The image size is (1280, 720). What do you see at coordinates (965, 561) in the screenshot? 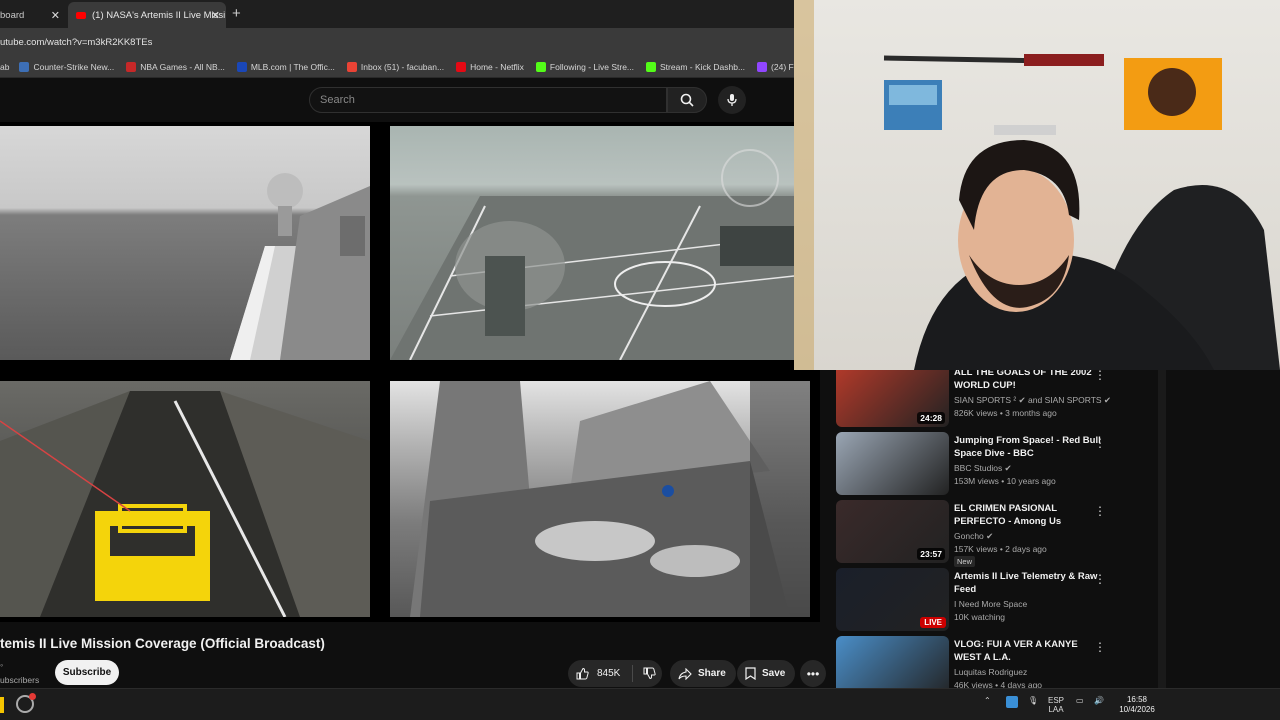
I see `new-badge: New` at bounding box center [965, 561].